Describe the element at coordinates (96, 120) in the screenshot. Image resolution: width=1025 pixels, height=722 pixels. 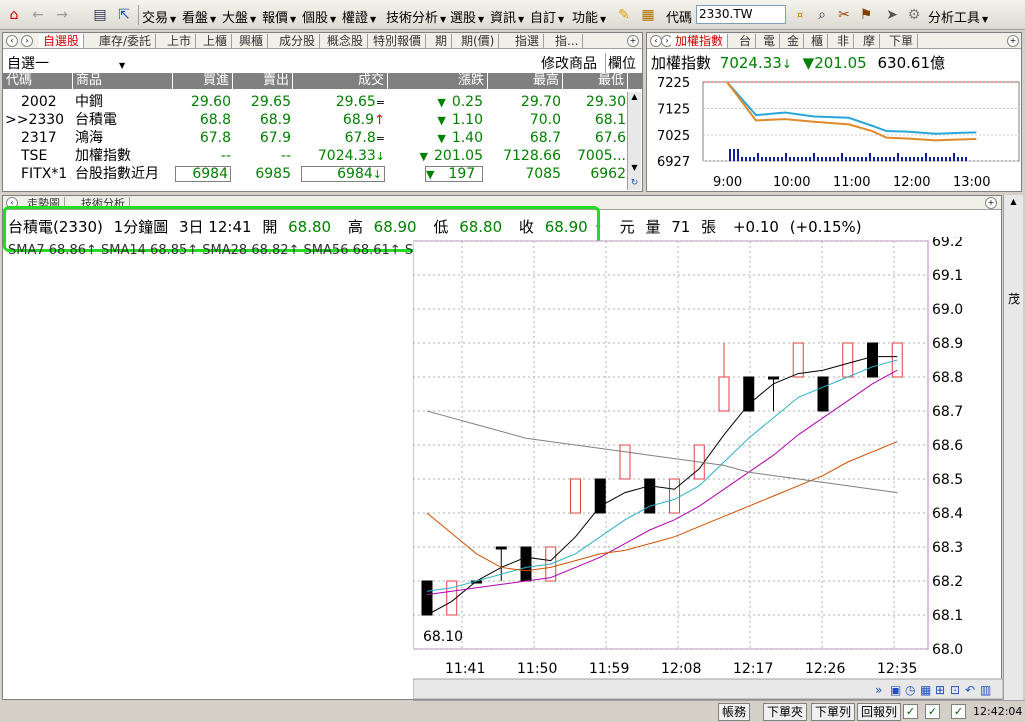
I see `row-name: 台積電` at that location.